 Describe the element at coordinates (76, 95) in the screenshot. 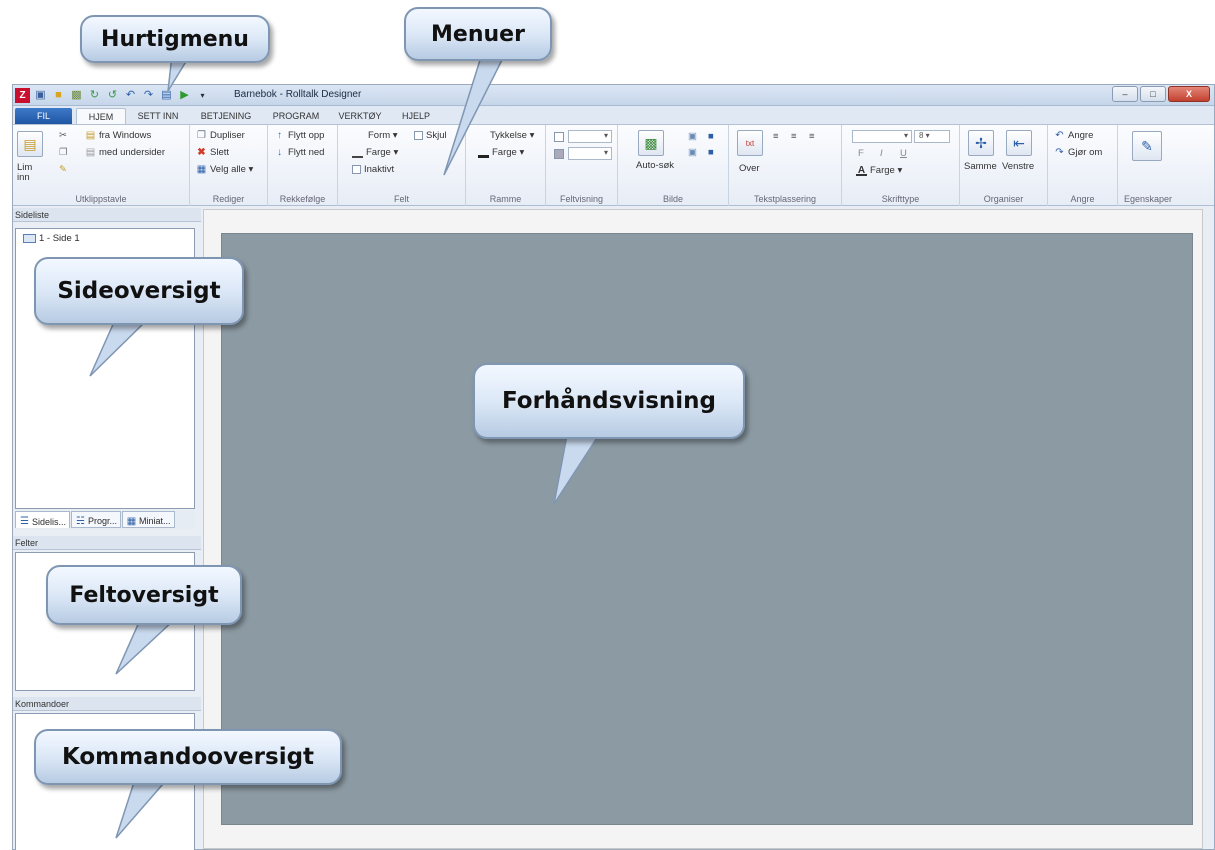

I see `print-icon: ▩` at that location.